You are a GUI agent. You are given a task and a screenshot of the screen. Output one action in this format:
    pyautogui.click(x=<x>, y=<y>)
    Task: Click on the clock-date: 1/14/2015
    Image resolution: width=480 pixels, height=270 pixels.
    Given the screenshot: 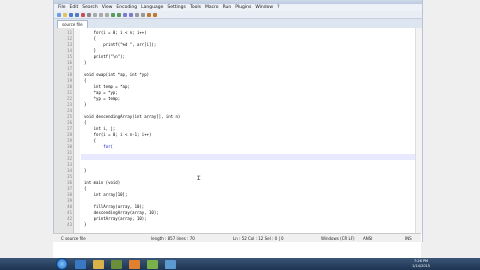 What is the action you would take?
    pyautogui.click(x=421, y=266)
    